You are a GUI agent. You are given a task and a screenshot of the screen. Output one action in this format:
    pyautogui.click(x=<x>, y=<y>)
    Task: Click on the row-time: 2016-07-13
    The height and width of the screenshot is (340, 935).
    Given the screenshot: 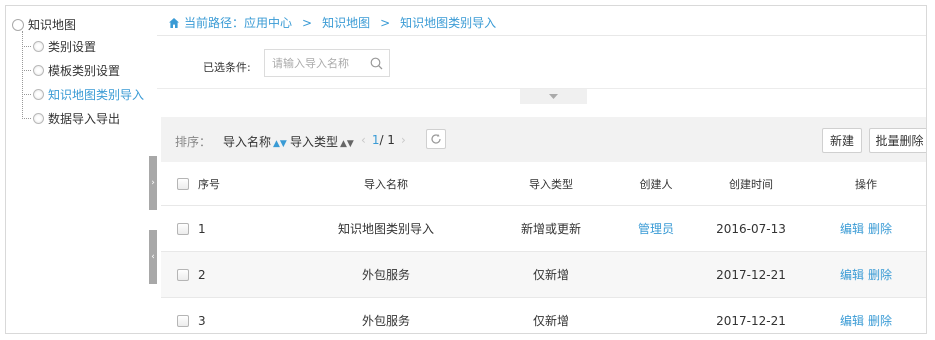 What is the action you would take?
    pyautogui.click(x=751, y=228)
    